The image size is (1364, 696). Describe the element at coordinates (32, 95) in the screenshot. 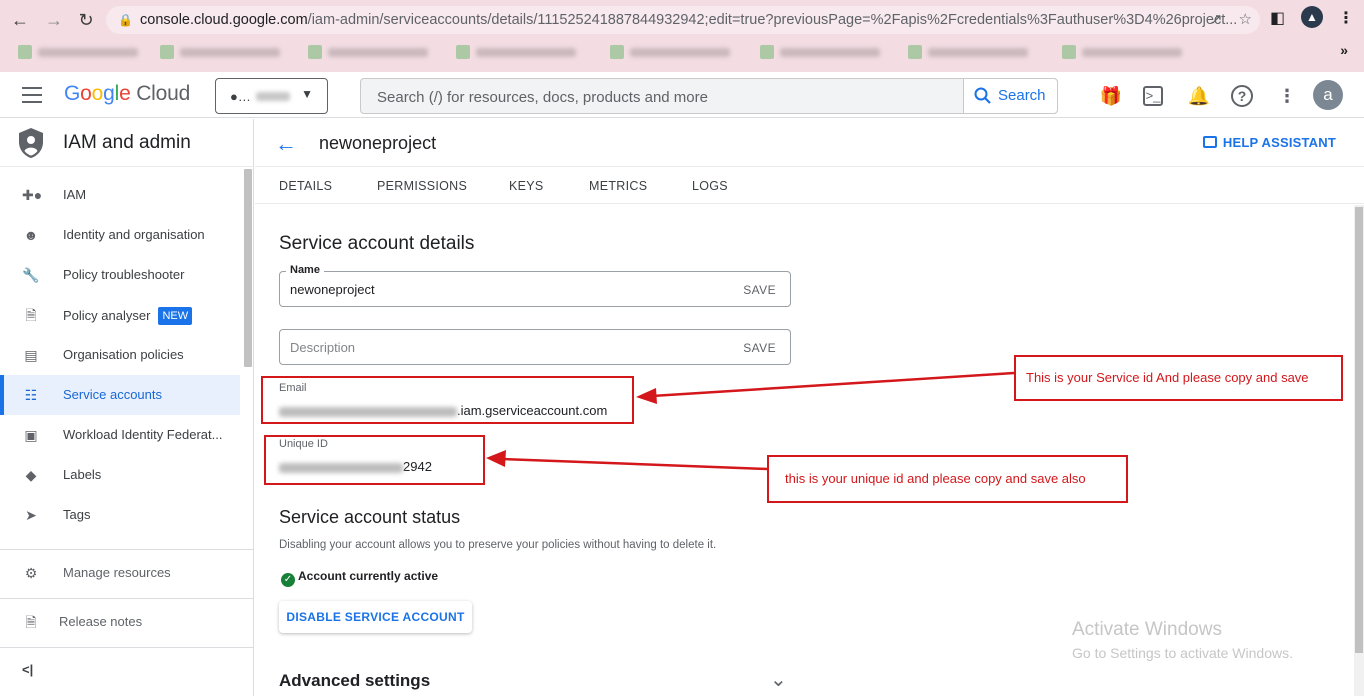

I see `menu-icon` at that location.